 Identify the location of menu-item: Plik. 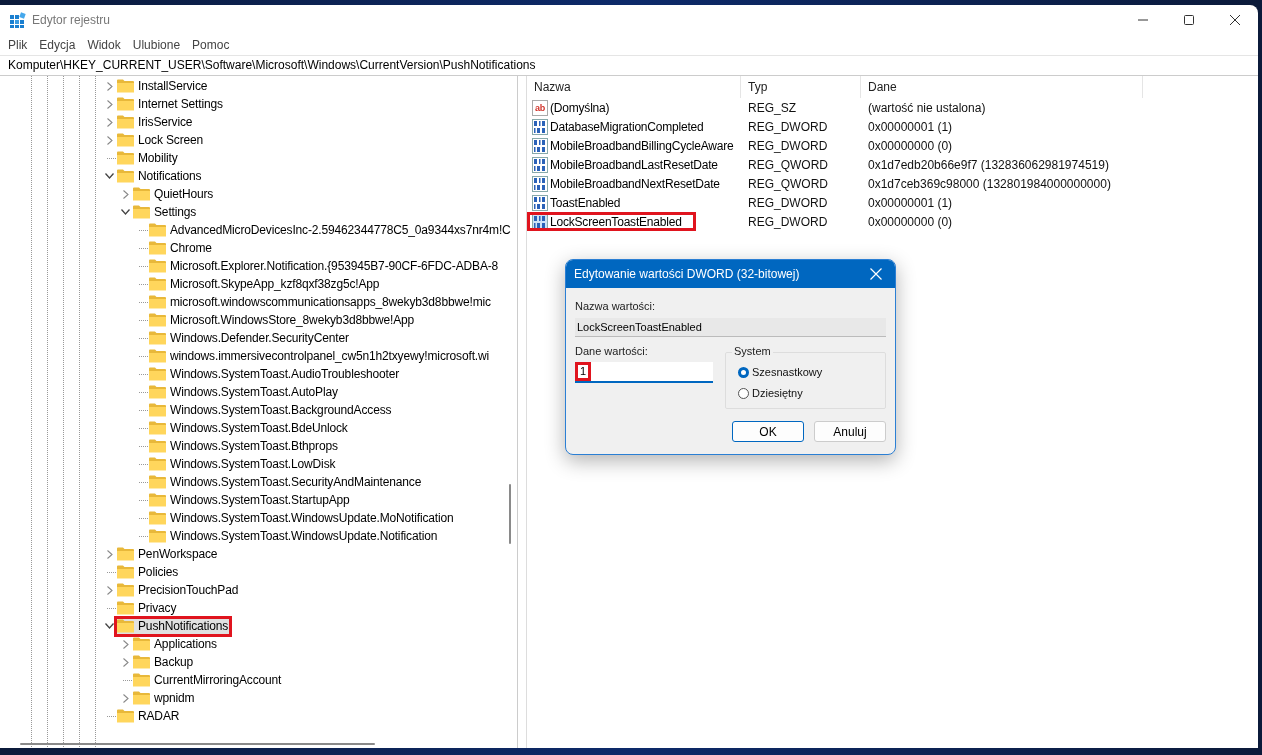
(18, 45).